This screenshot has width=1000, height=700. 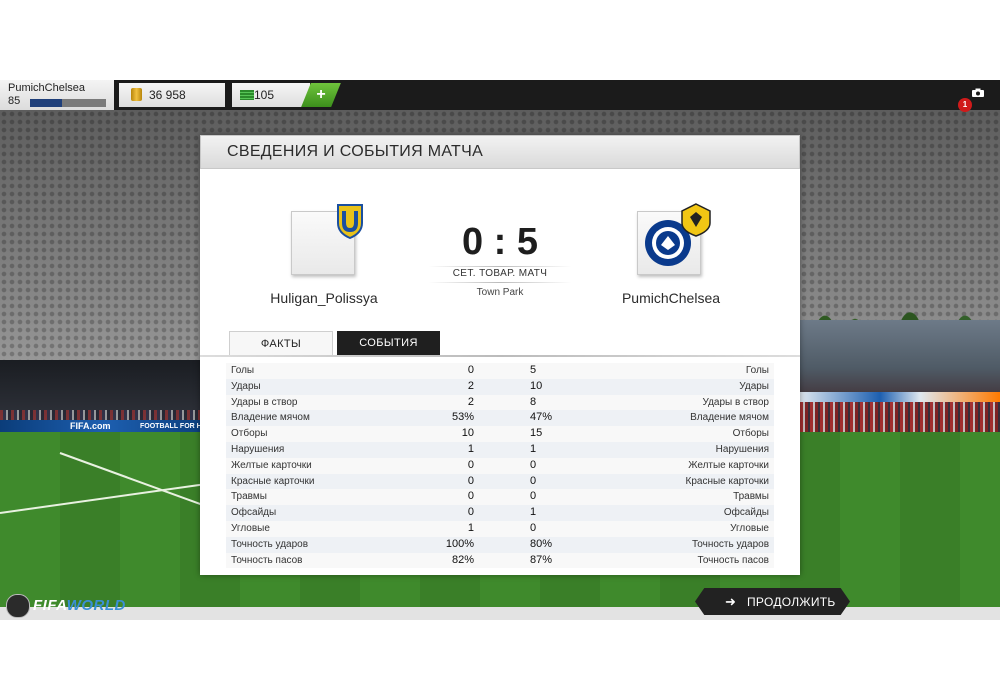 I want to click on stat-value-away: 87%, so click(x=541, y=559).